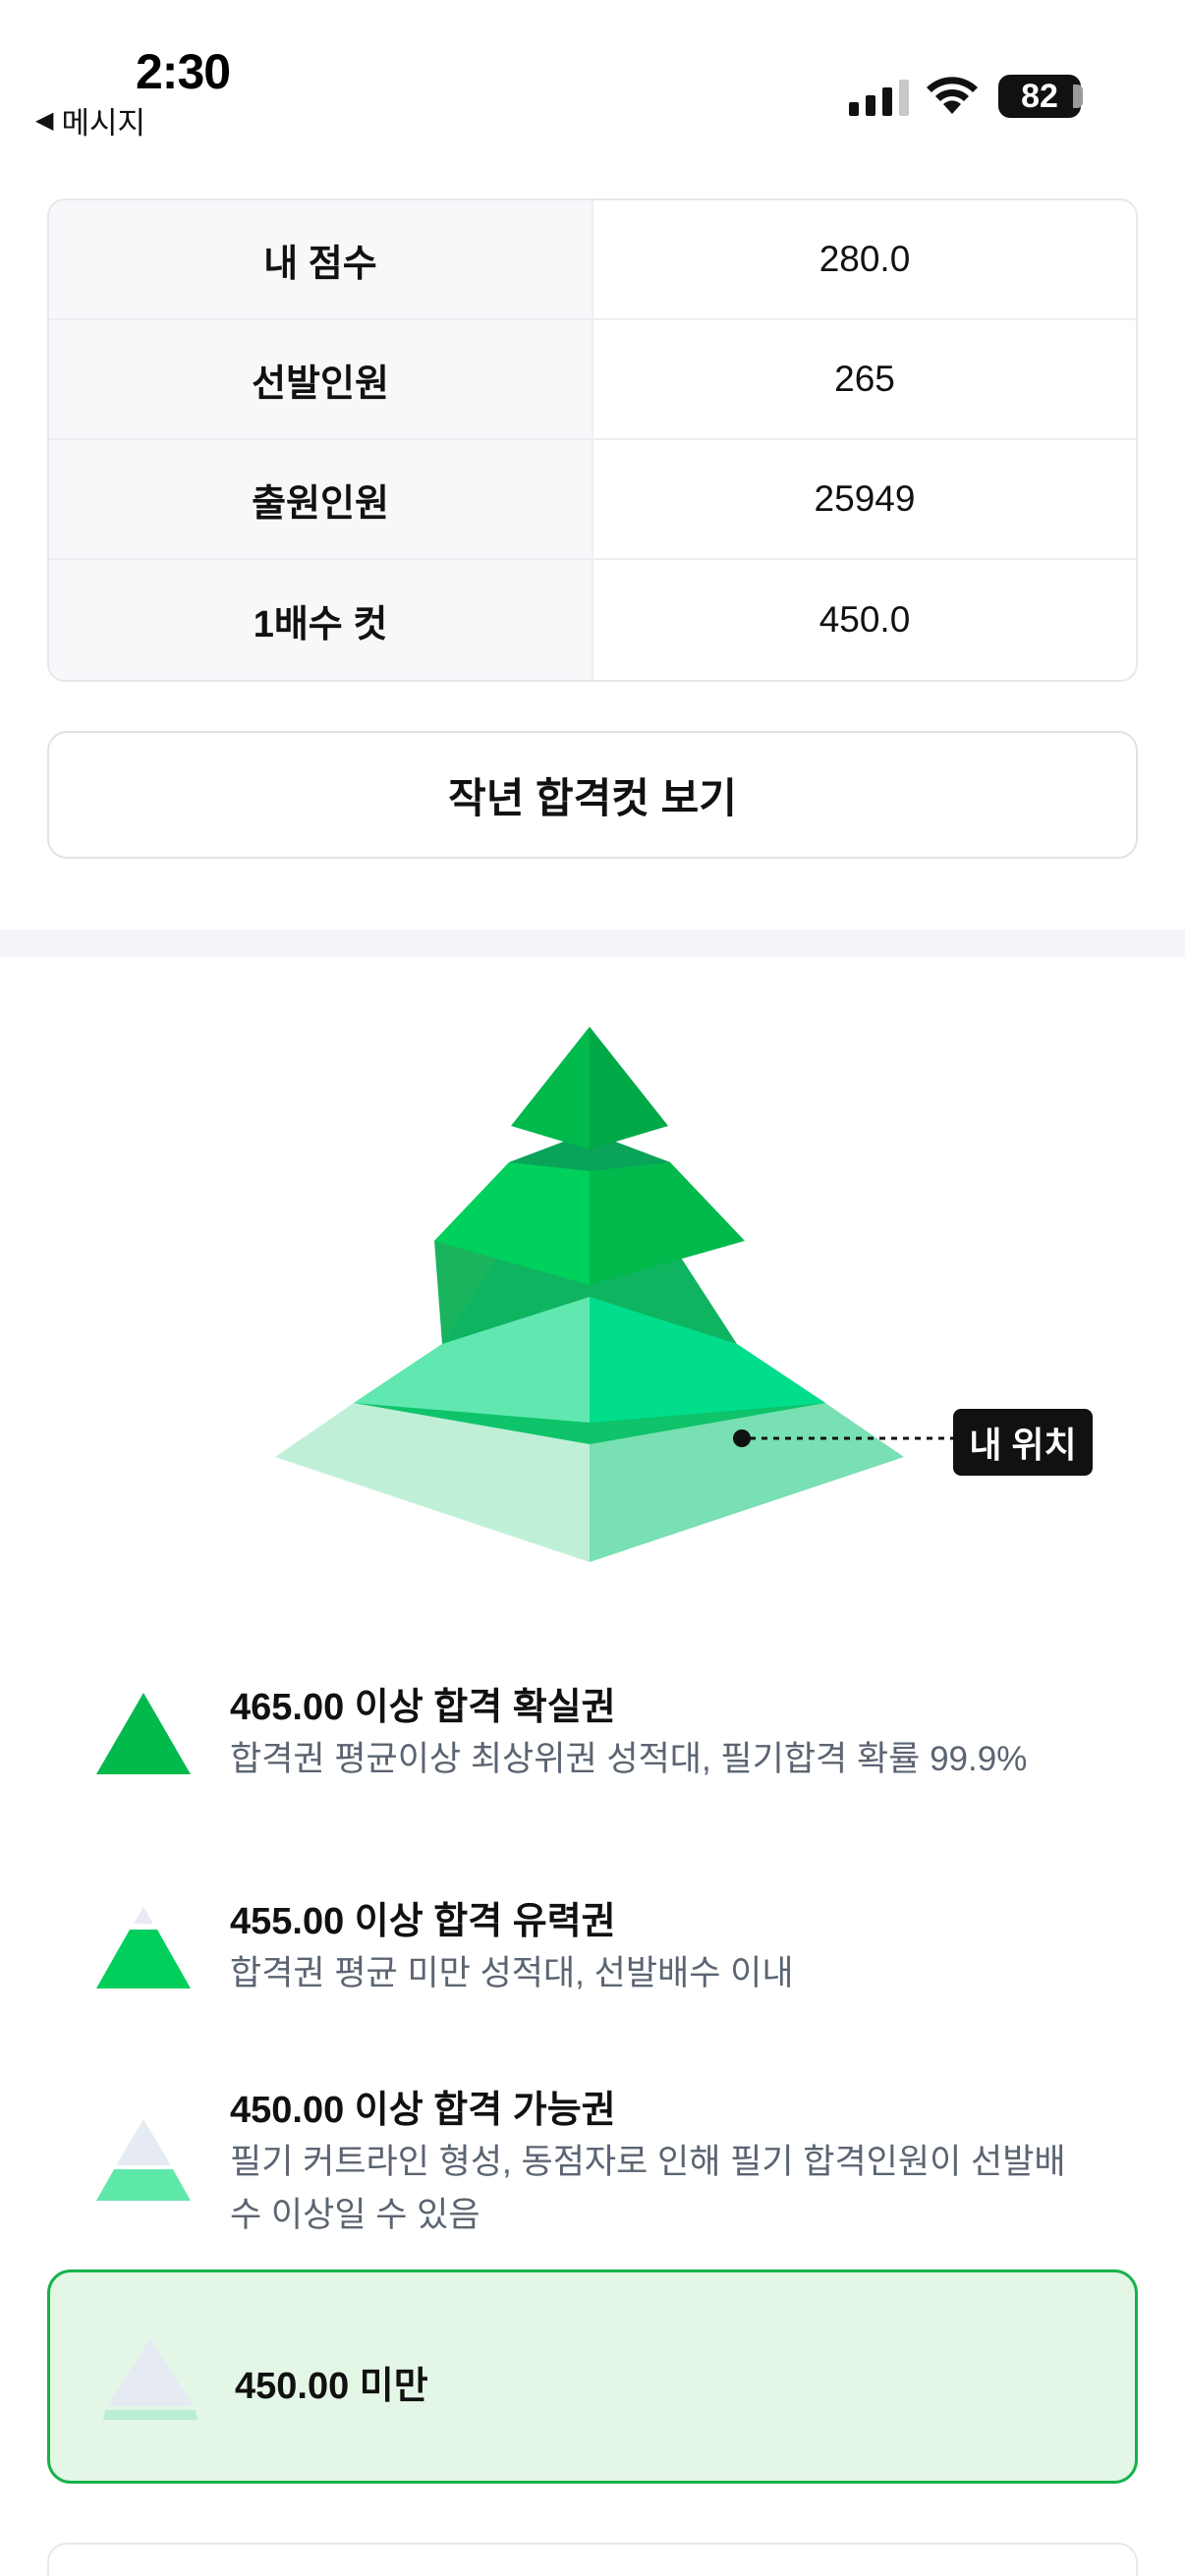  I want to click on battery-cap, so click(1078, 96).